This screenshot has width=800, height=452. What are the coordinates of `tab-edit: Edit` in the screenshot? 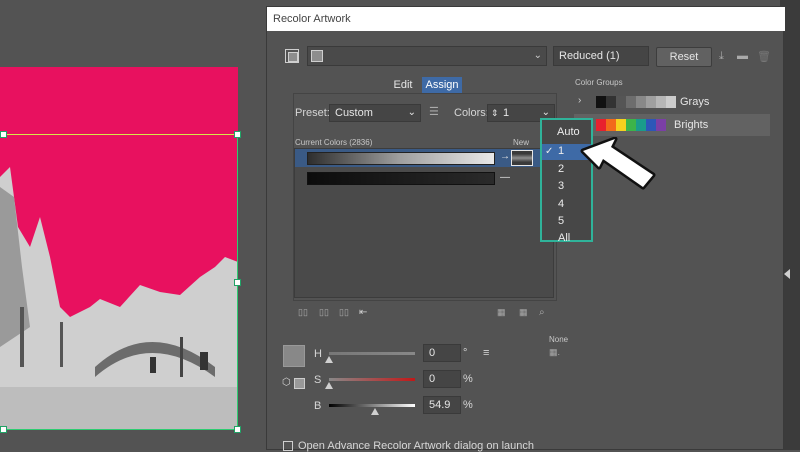 It's located at (403, 85).